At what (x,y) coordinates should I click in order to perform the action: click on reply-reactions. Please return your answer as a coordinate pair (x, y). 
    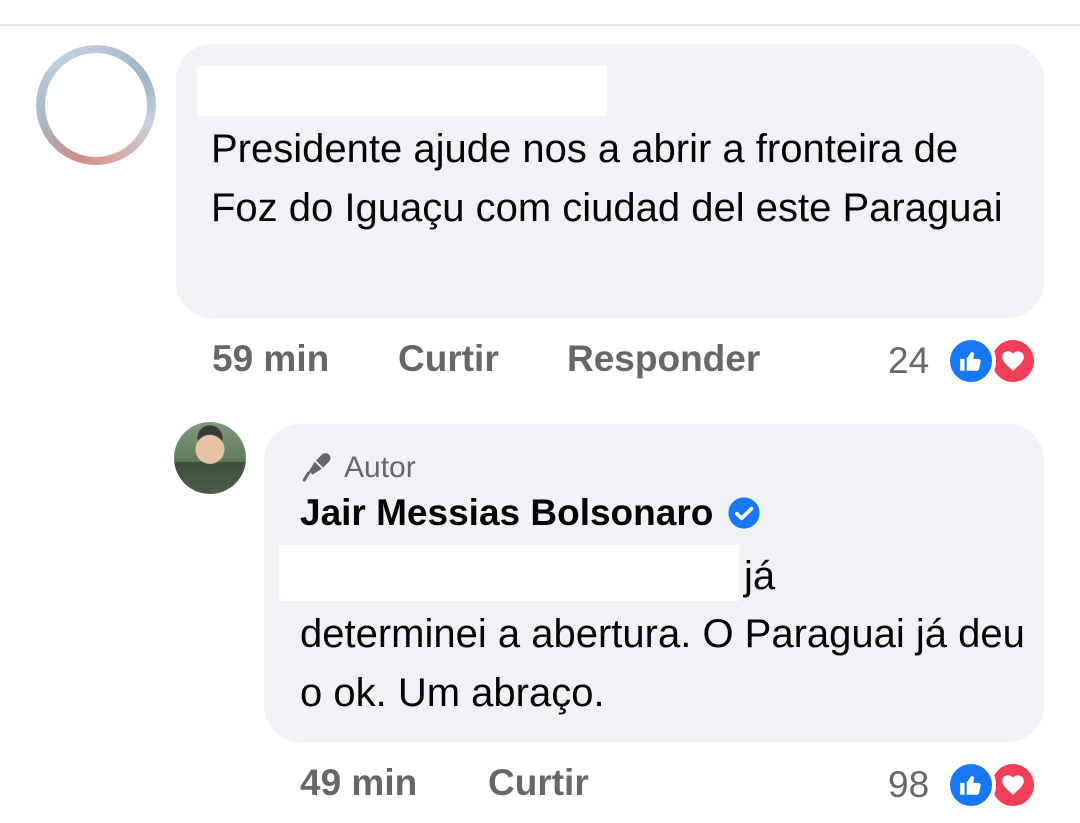
    Looking at the image, I should click on (992, 785).